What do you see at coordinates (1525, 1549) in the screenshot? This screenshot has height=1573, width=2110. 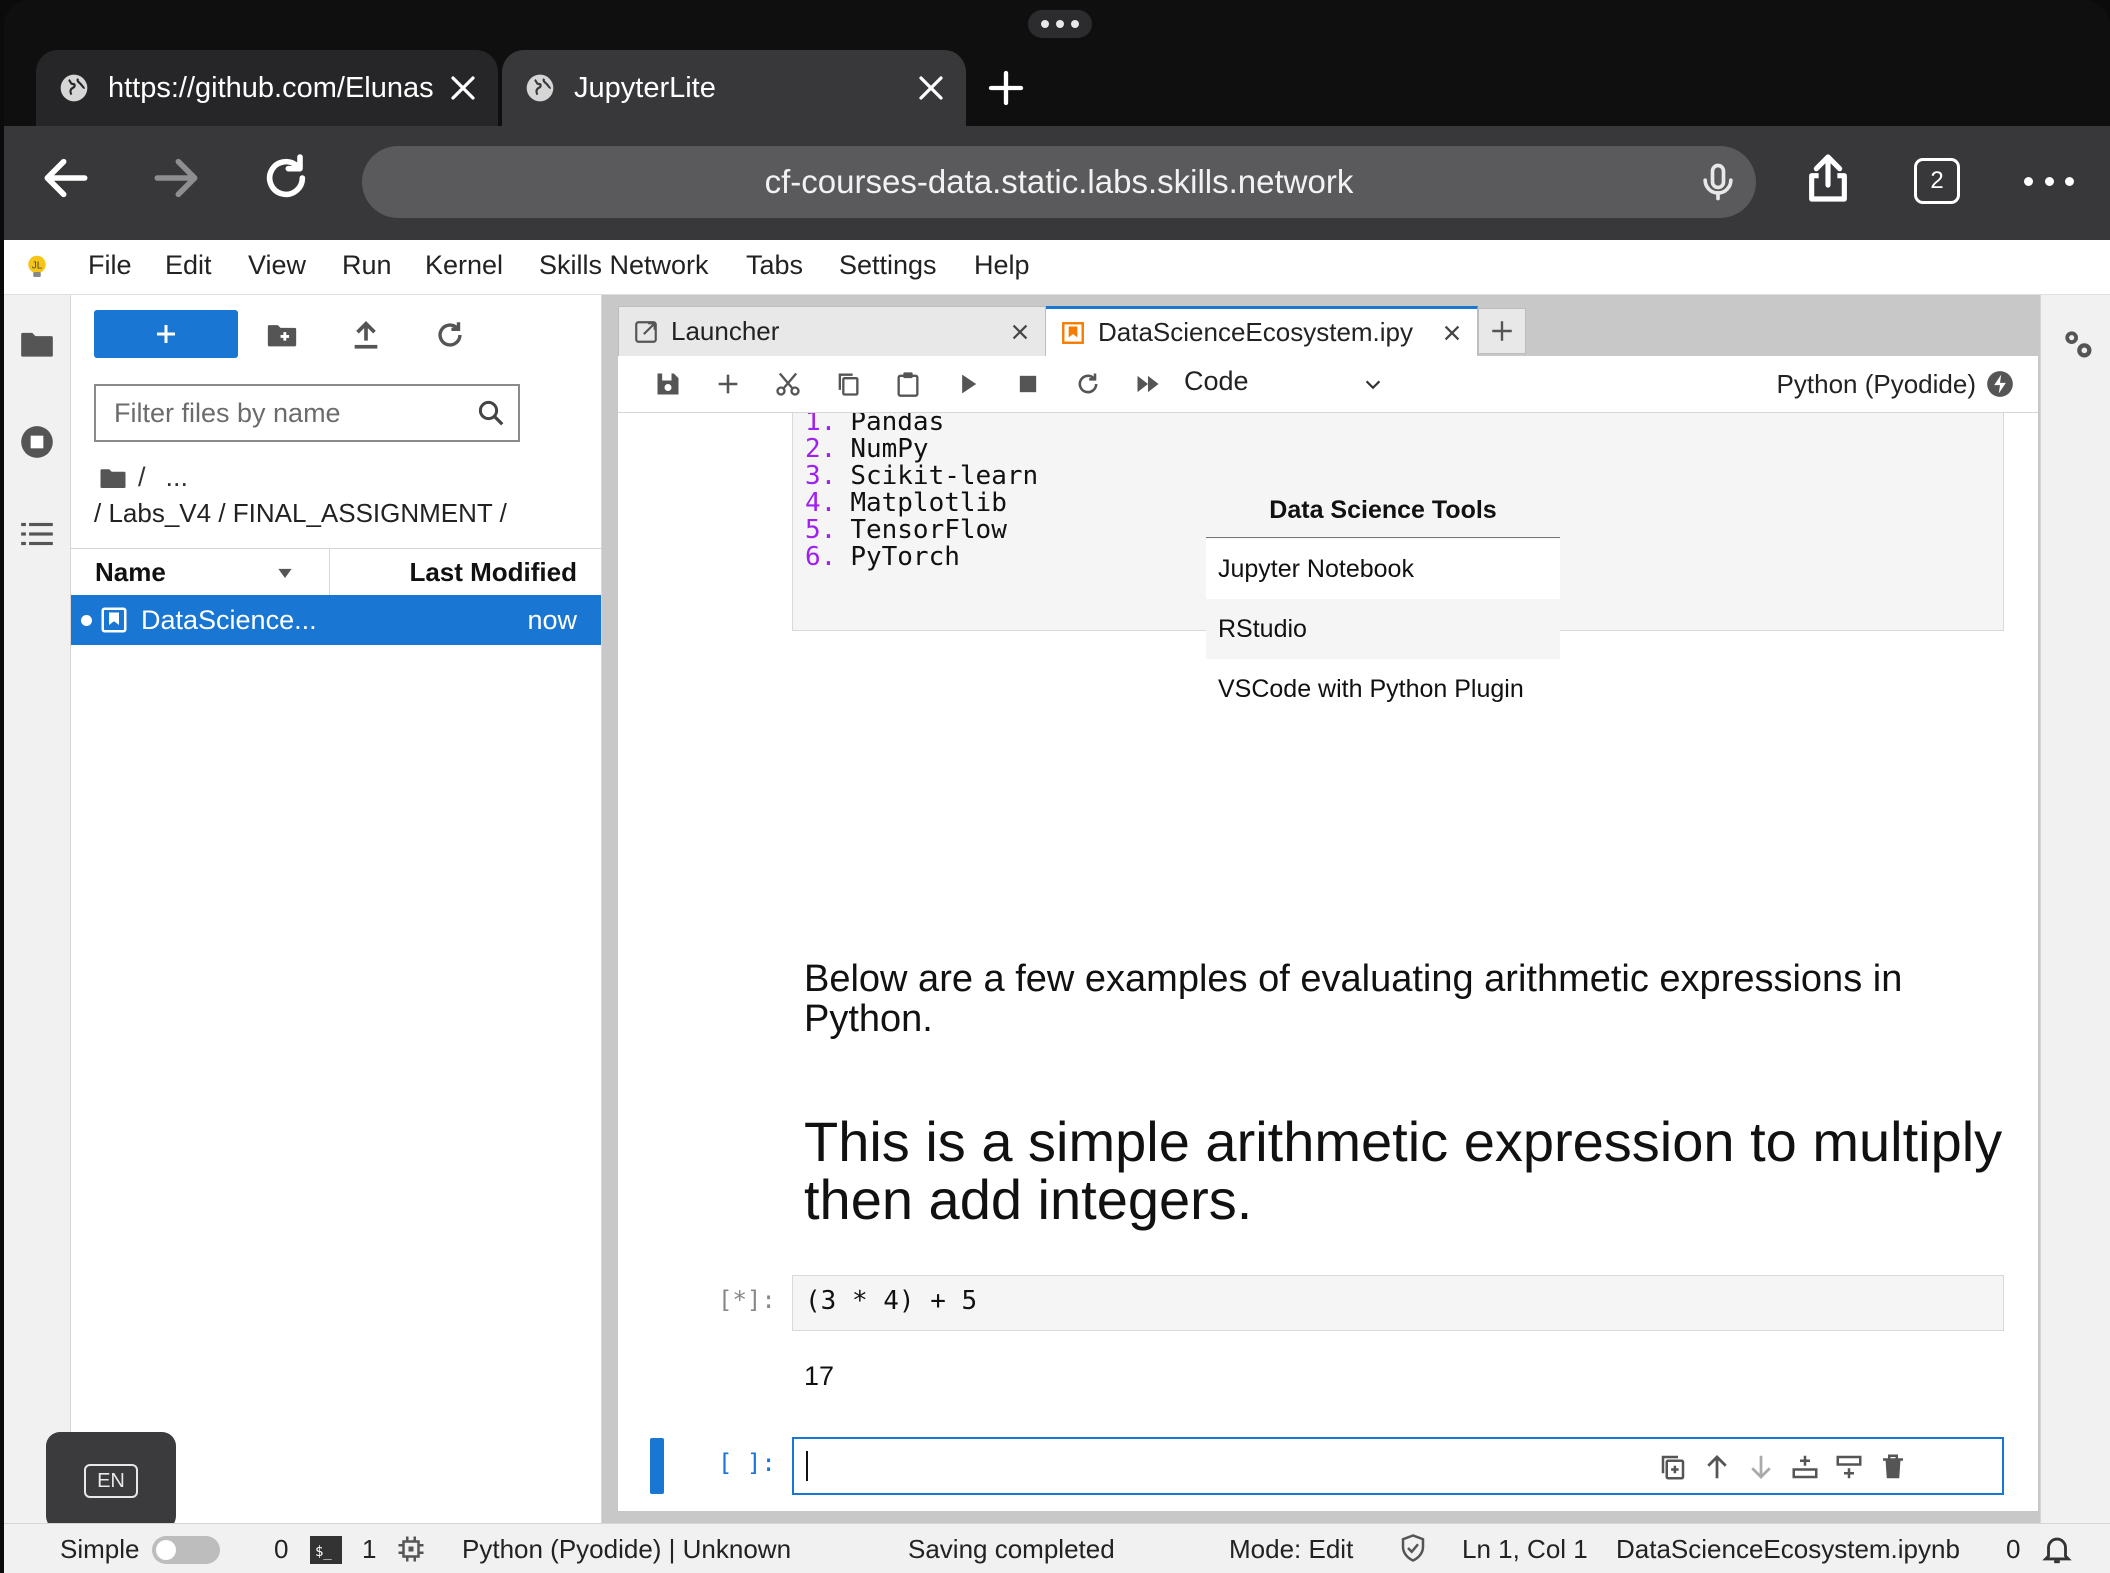 I see `cursor-position: Ln 1, Col 1` at bounding box center [1525, 1549].